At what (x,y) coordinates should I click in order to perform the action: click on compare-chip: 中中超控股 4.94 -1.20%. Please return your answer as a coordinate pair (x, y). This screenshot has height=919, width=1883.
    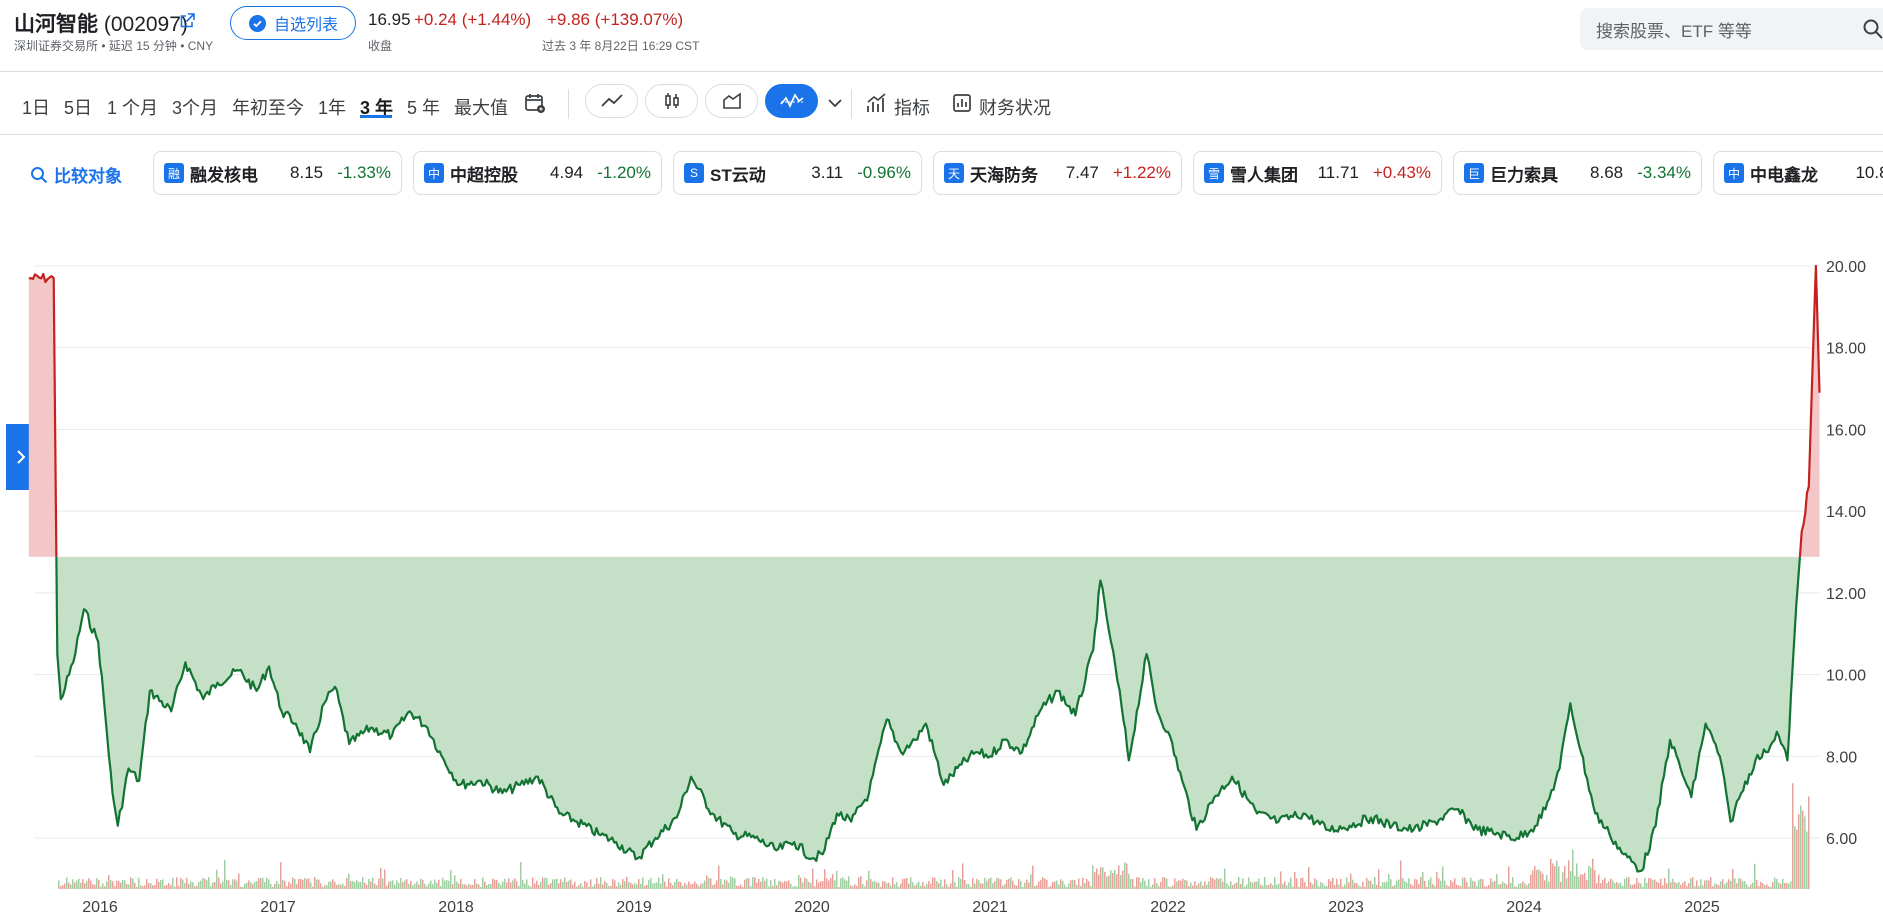
    Looking at the image, I should click on (537, 173).